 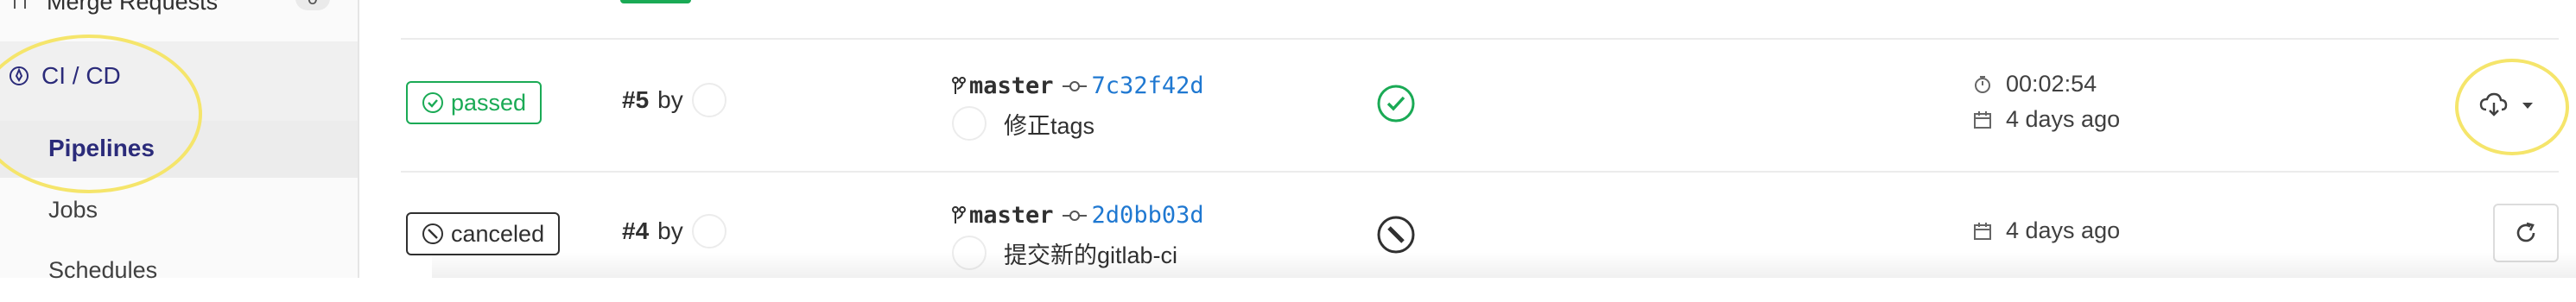 I want to click on sidebar-item-schedules: Schedules, so click(x=102, y=270).